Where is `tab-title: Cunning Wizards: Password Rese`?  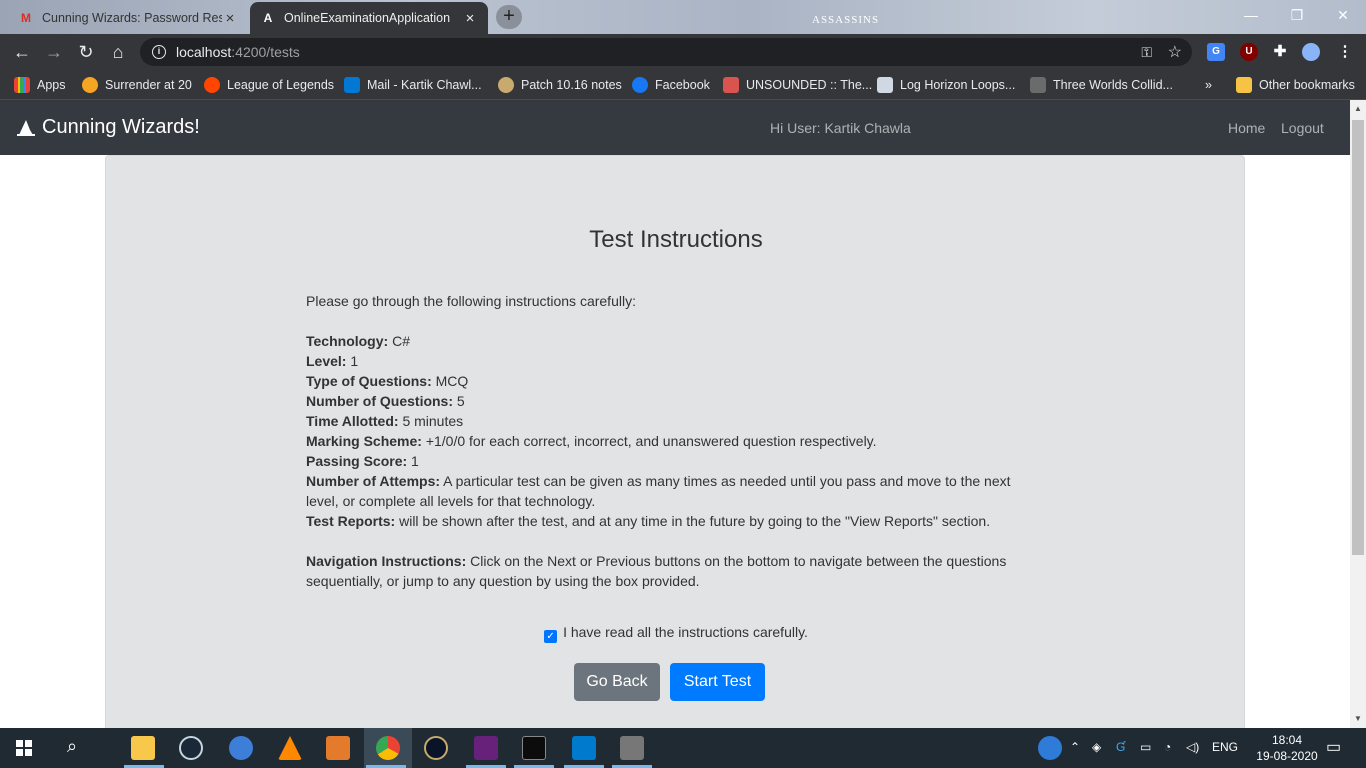 tab-title: Cunning Wizards: Password Rese is located at coordinates (132, 18).